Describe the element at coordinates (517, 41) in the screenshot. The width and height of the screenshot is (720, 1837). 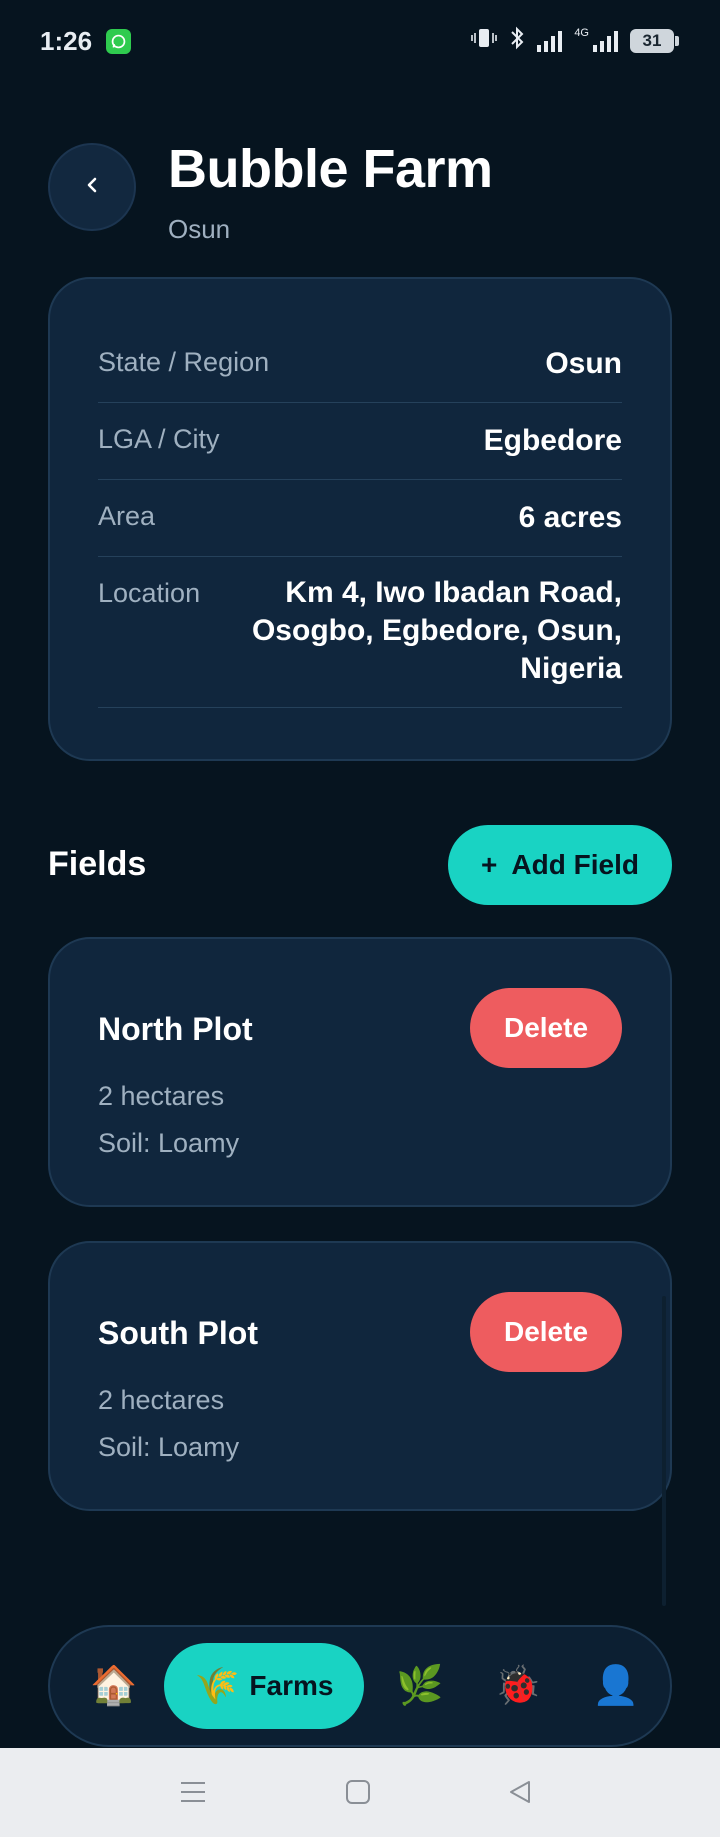
I see `bluetooth-icon` at that location.